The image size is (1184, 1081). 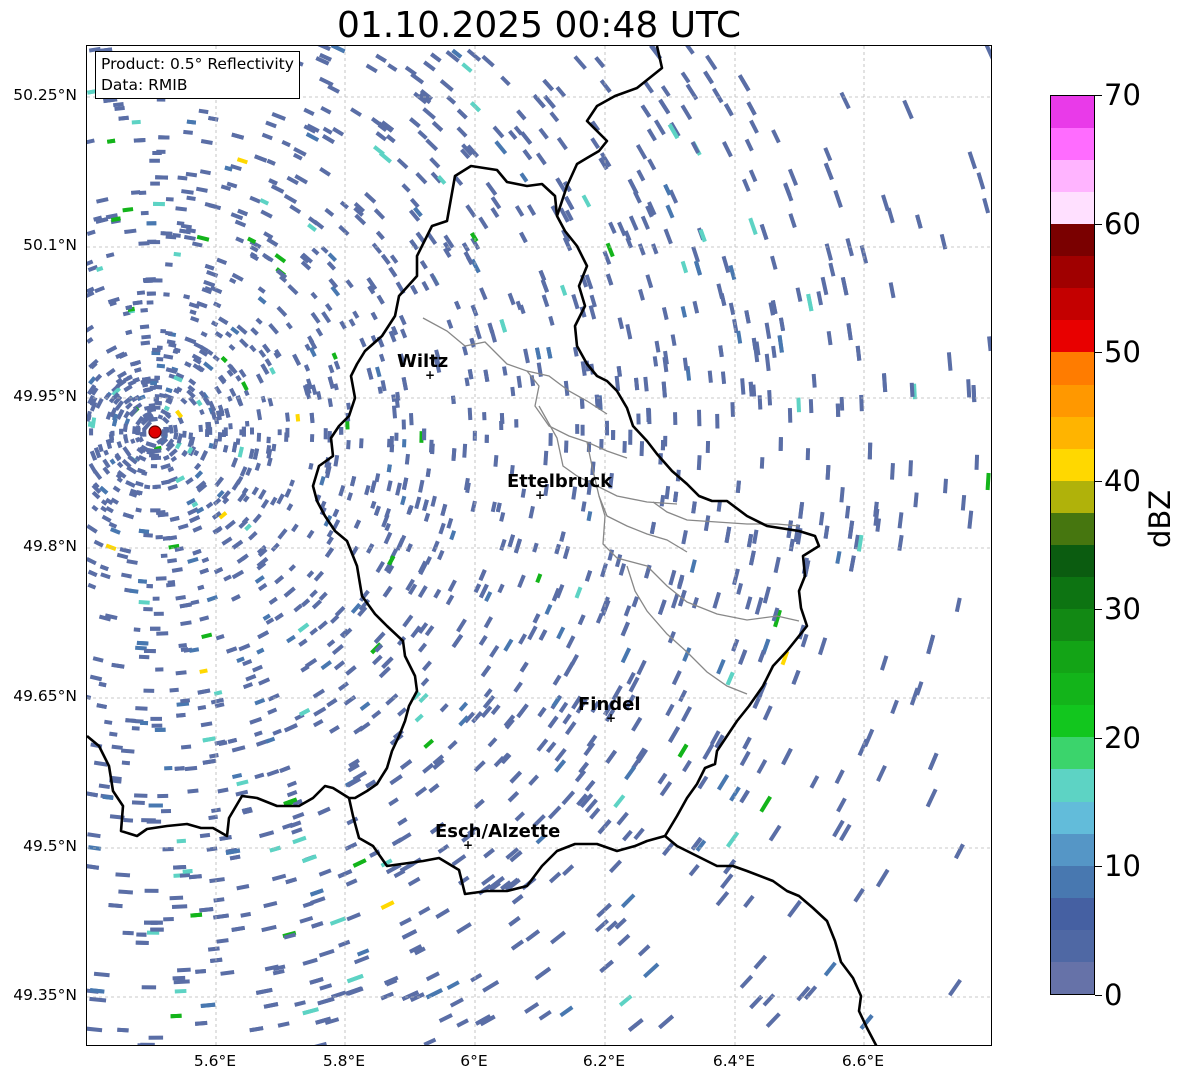 What do you see at coordinates (1072, 881) in the screenshot?
I see `colorbar-segment` at bounding box center [1072, 881].